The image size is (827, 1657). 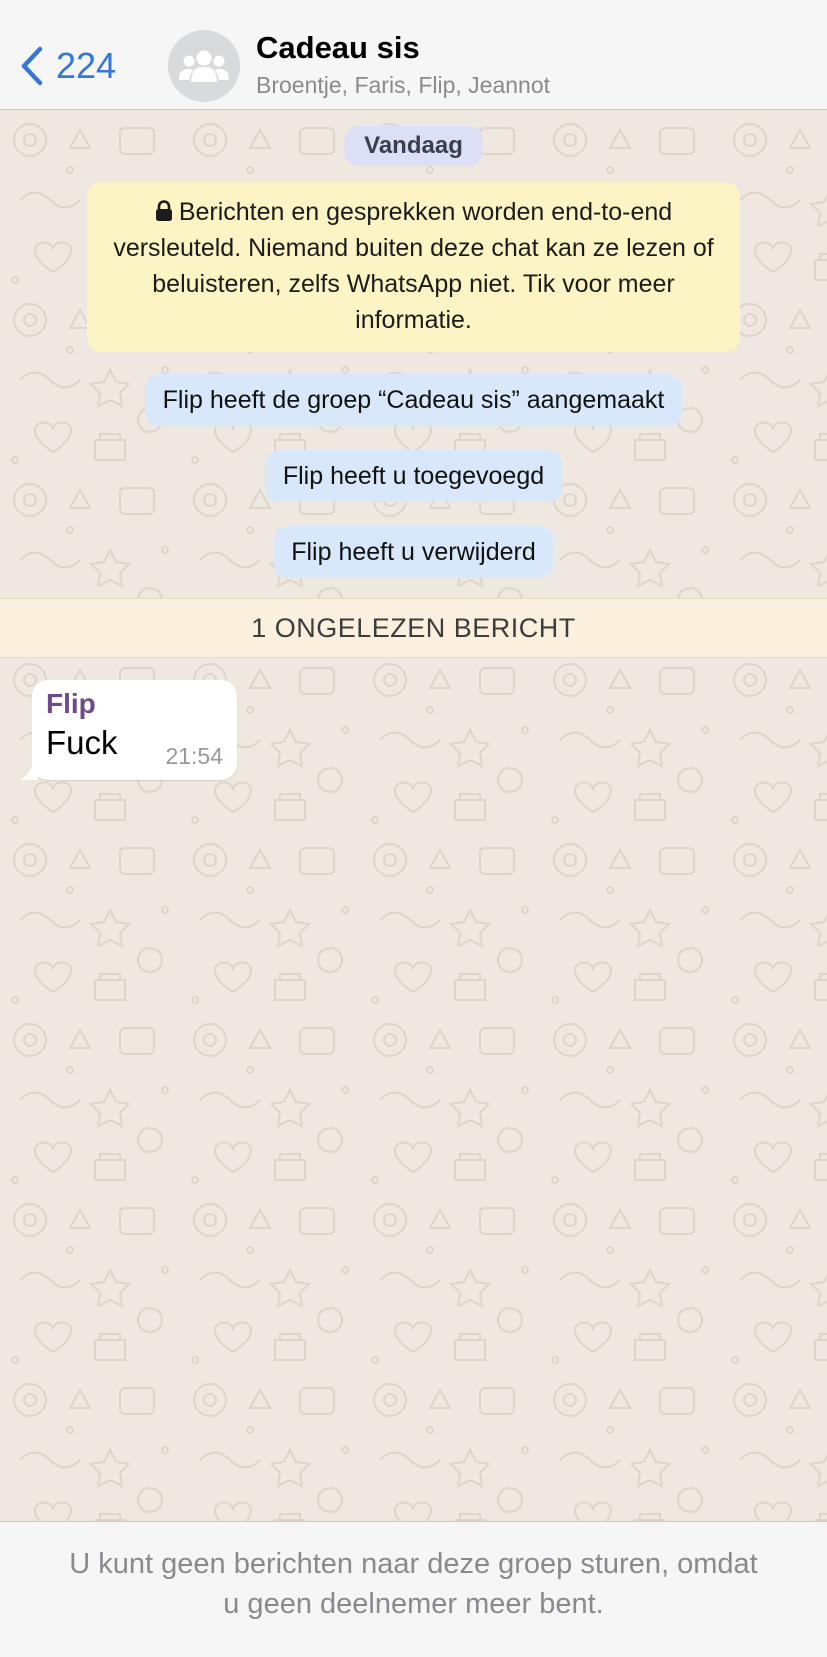 I want to click on group-avatar, so click(x=204, y=66).